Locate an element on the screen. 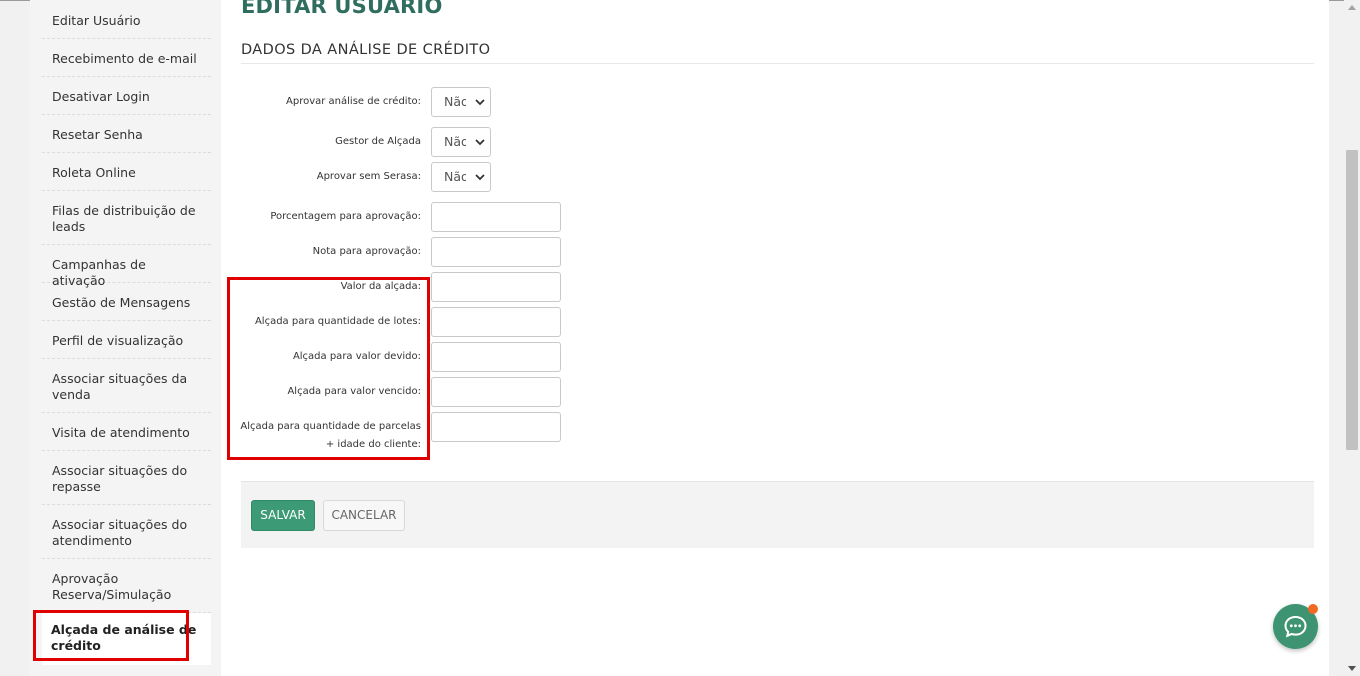 This screenshot has width=1360, height=676. scroll-up-arrow-icon is located at coordinates (1352, 7).